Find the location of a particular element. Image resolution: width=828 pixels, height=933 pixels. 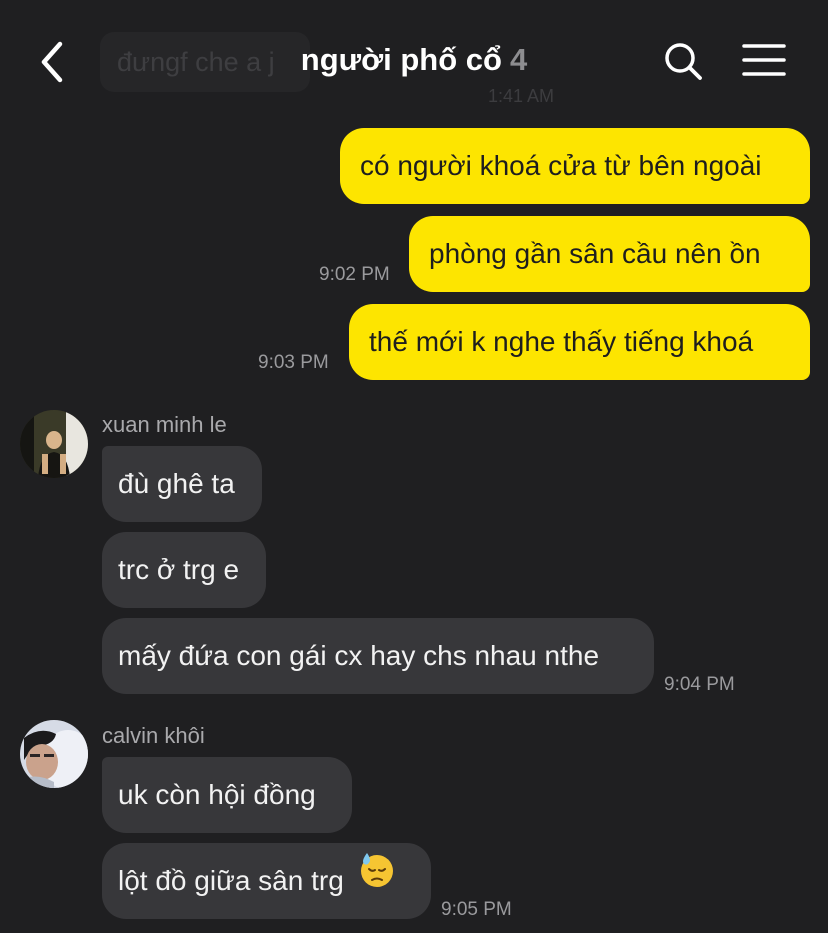

message-time: 9:02 PM is located at coordinates (354, 274).